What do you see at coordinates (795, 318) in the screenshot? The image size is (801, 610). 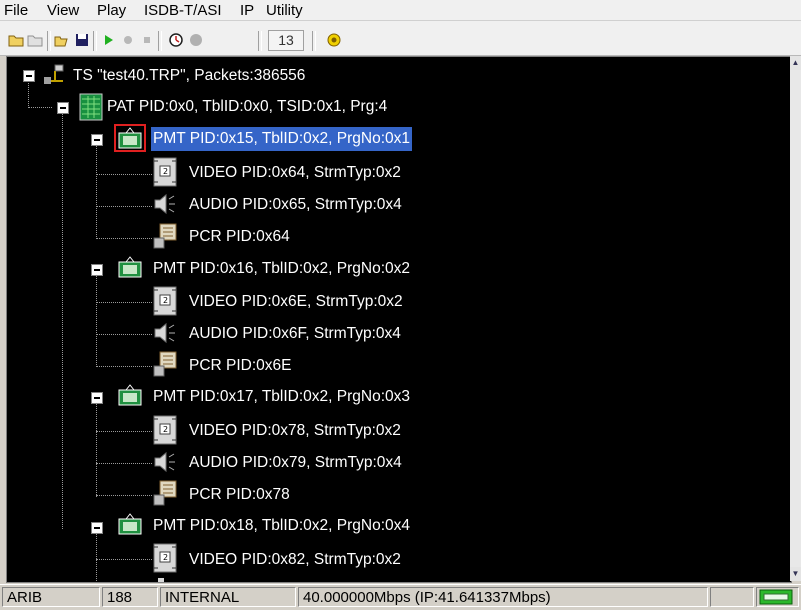 I see `vertical-scrollbar: ▲ ▼` at bounding box center [795, 318].